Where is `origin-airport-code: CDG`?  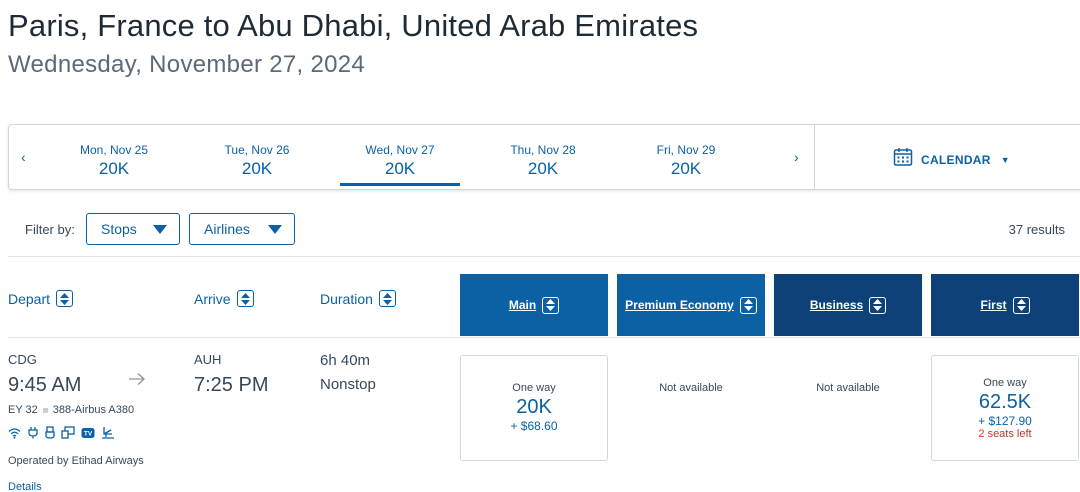 origin-airport-code: CDG is located at coordinates (22, 359).